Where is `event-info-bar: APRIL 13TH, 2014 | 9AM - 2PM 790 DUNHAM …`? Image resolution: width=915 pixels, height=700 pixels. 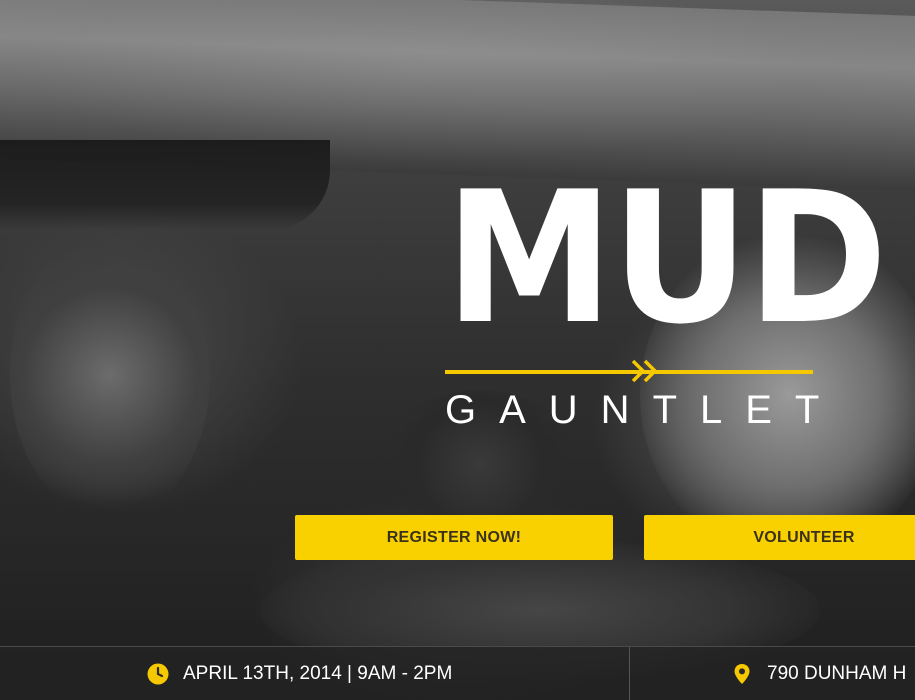 event-info-bar: APRIL 13TH, 2014 | 9AM - 2PM 790 DUNHAM … is located at coordinates (457, 673).